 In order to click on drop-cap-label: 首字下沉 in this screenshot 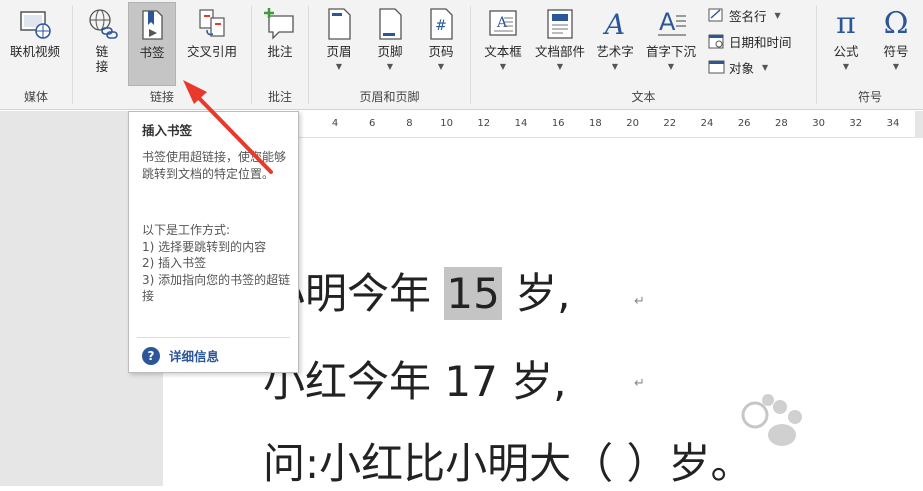, I will do `click(670, 51)`.